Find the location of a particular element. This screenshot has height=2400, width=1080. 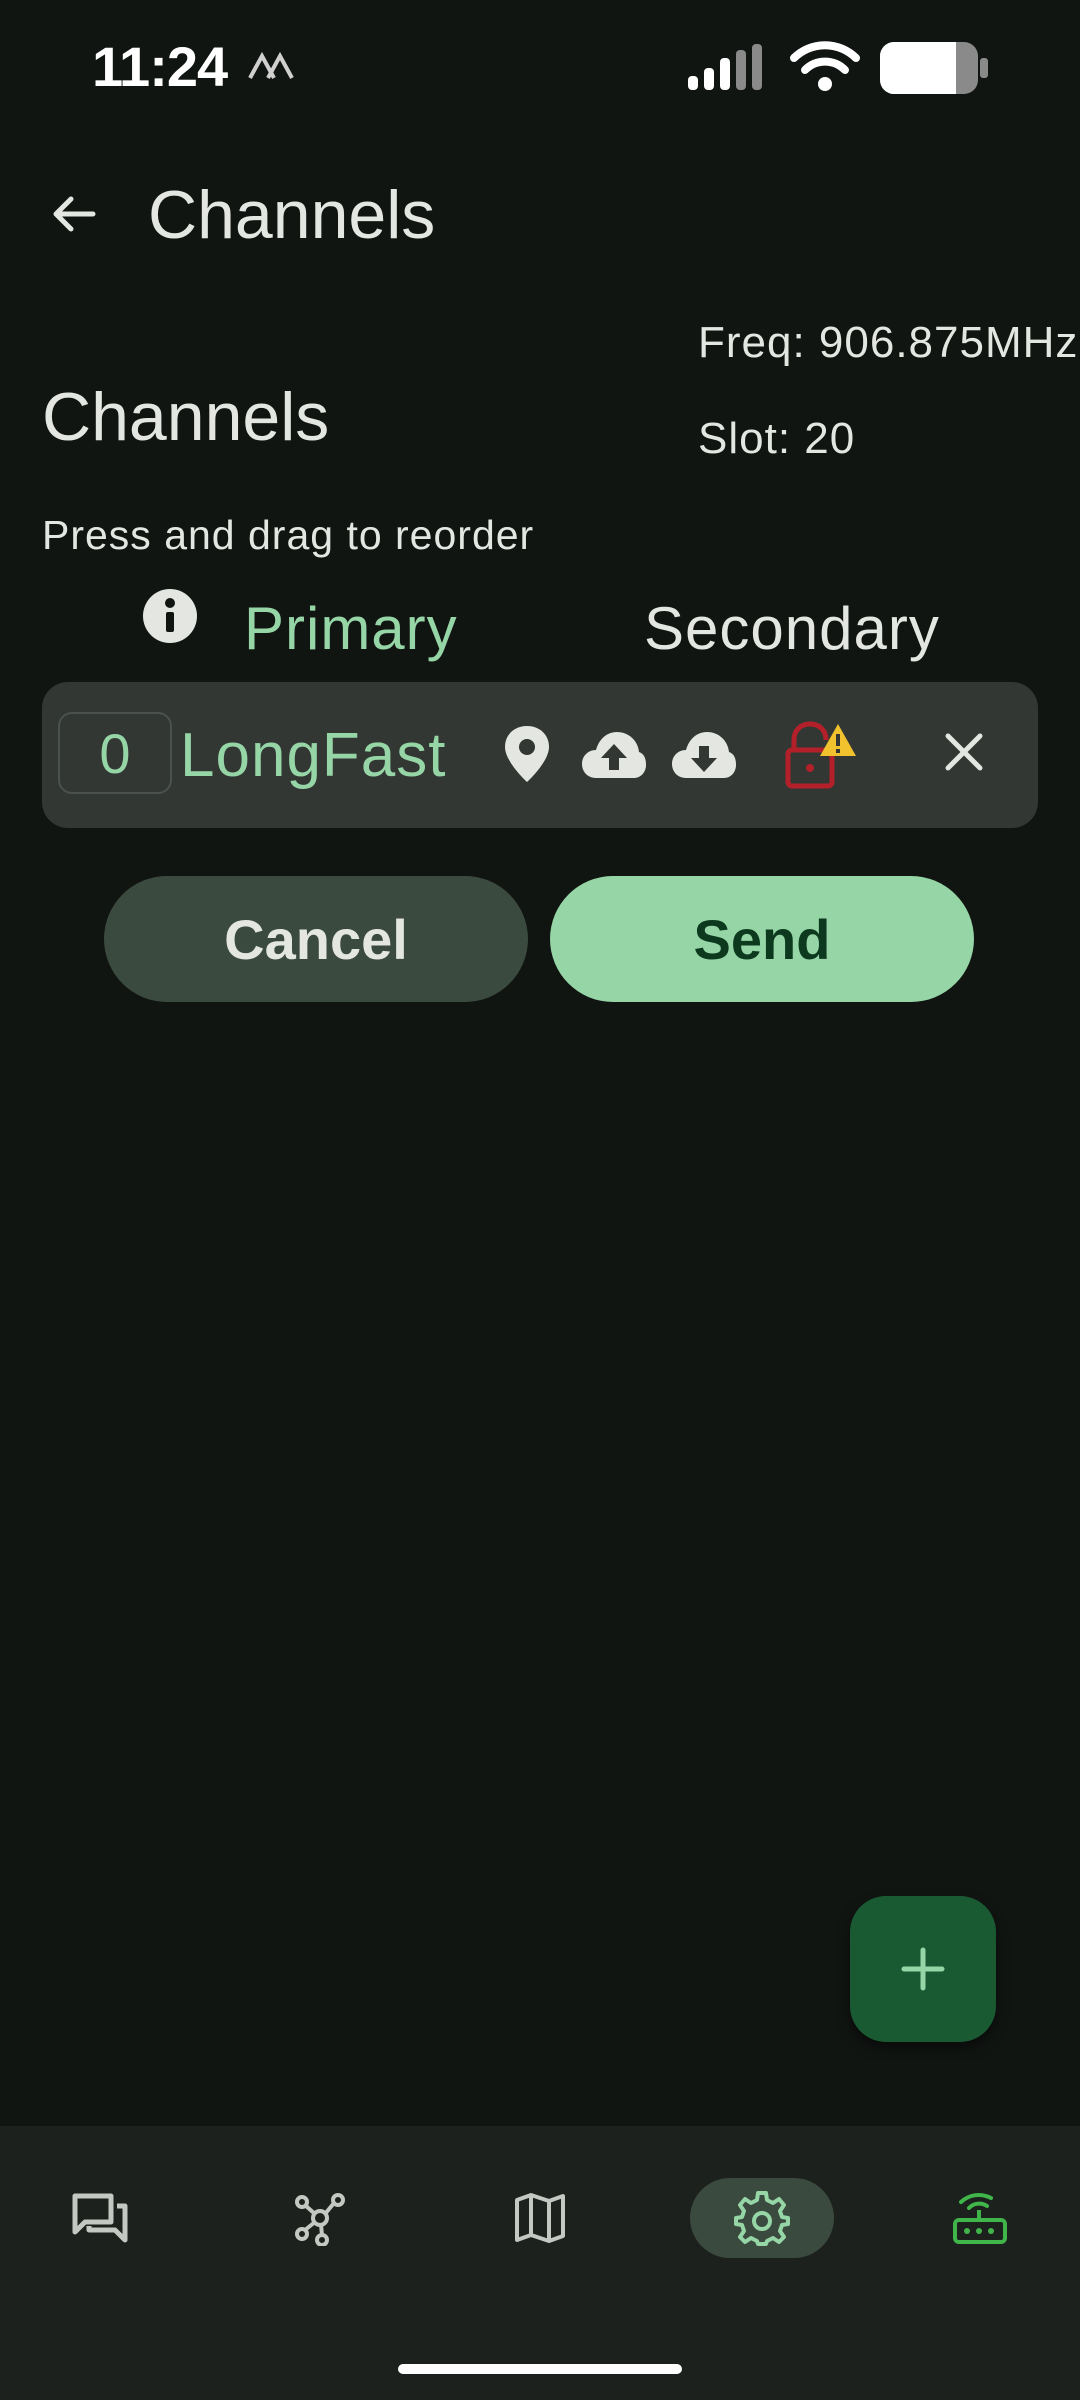

channel-name: LongFast is located at coordinates (313, 755).